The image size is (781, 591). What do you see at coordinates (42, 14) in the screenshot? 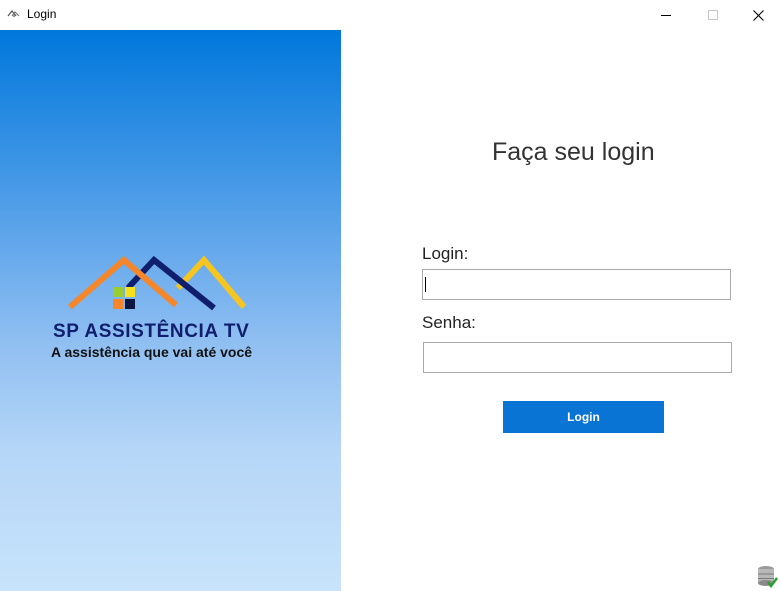
I see `window-title: Login` at bounding box center [42, 14].